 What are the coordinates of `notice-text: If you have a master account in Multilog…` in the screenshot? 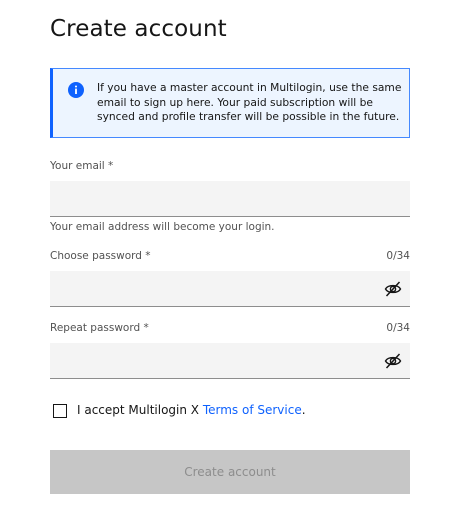 It's located at (249, 102).